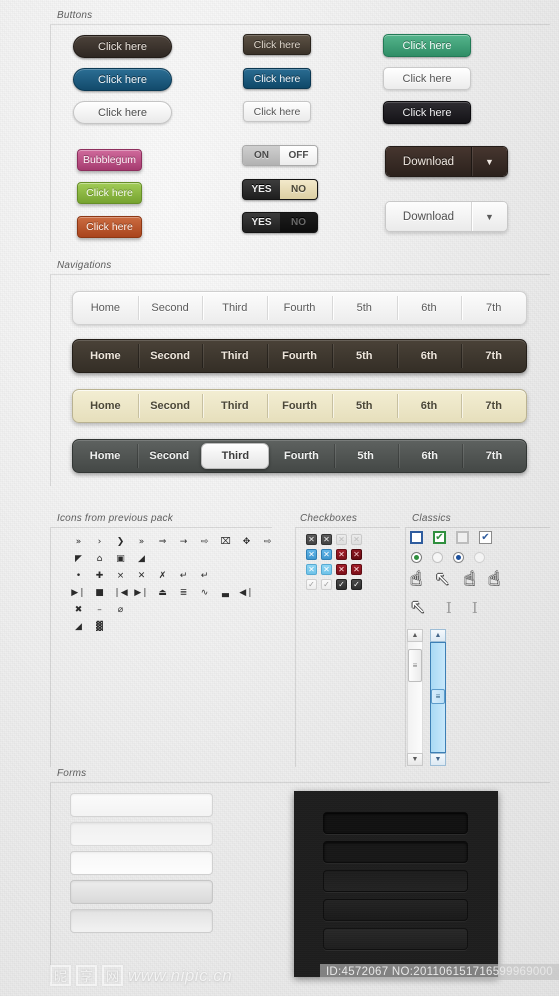 The height and width of the screenshot is (996, 559). I want to click on nav-cream: Home Second Third Fourth 5th 6th 7th, so click(299, 406).